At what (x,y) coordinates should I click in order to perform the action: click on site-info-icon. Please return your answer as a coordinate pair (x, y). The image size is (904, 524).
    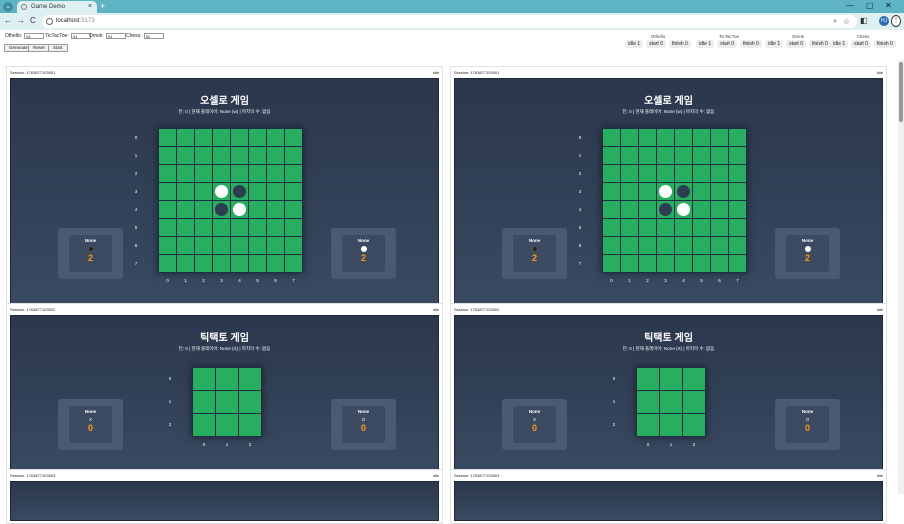
    Looking at the image, I should click on (49, 21).